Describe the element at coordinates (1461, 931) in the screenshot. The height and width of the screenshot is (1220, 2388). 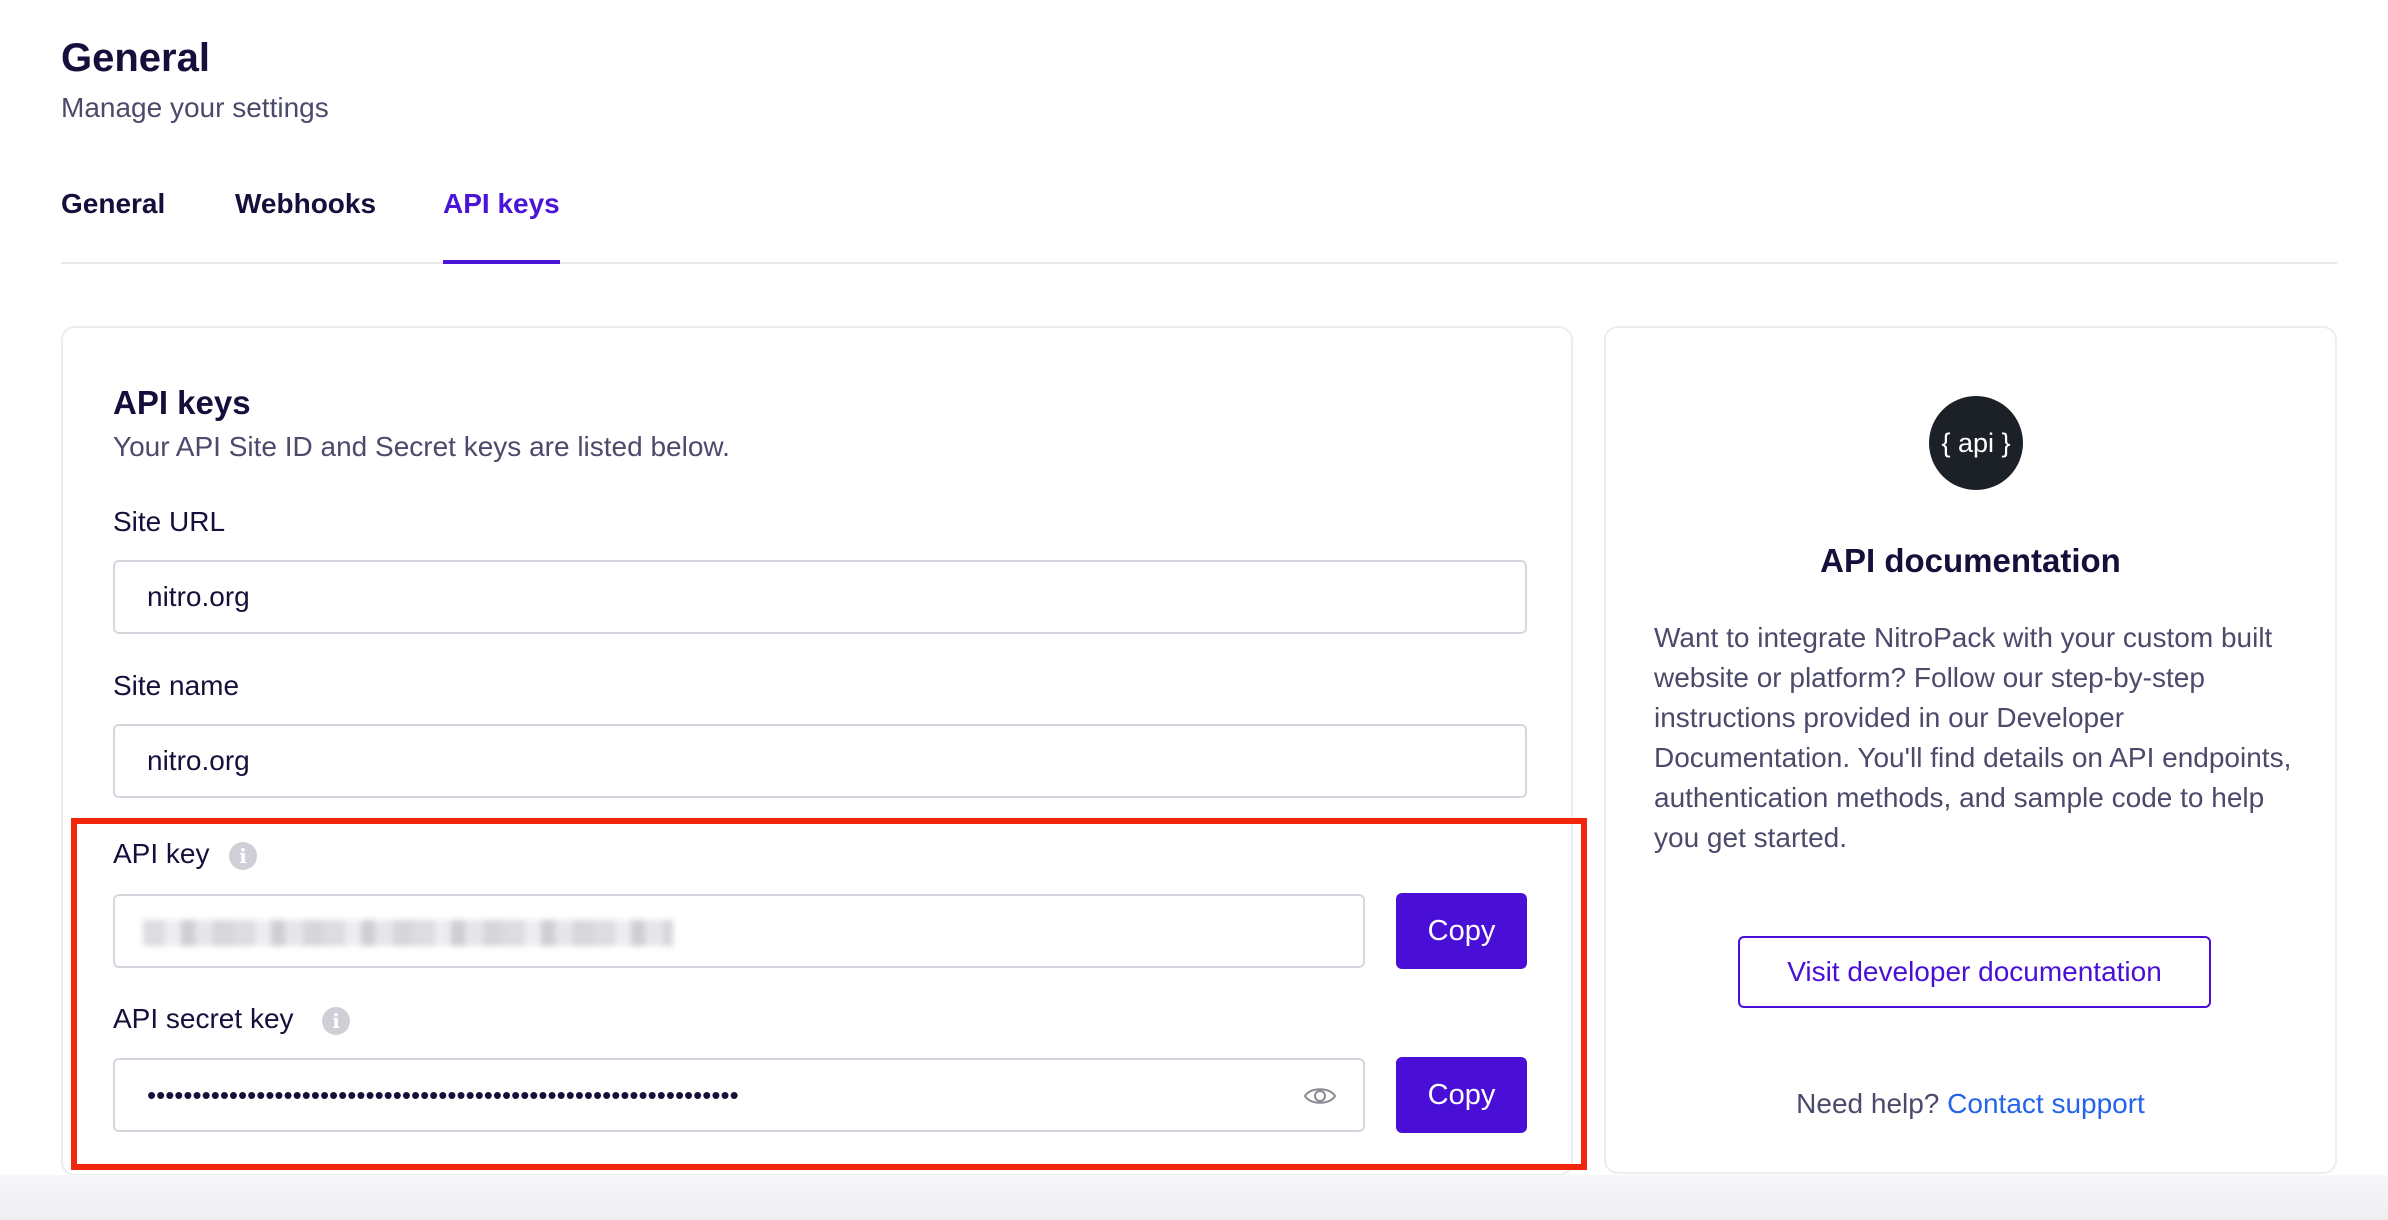
I see `copy-api-key-button: Copy` at that location.